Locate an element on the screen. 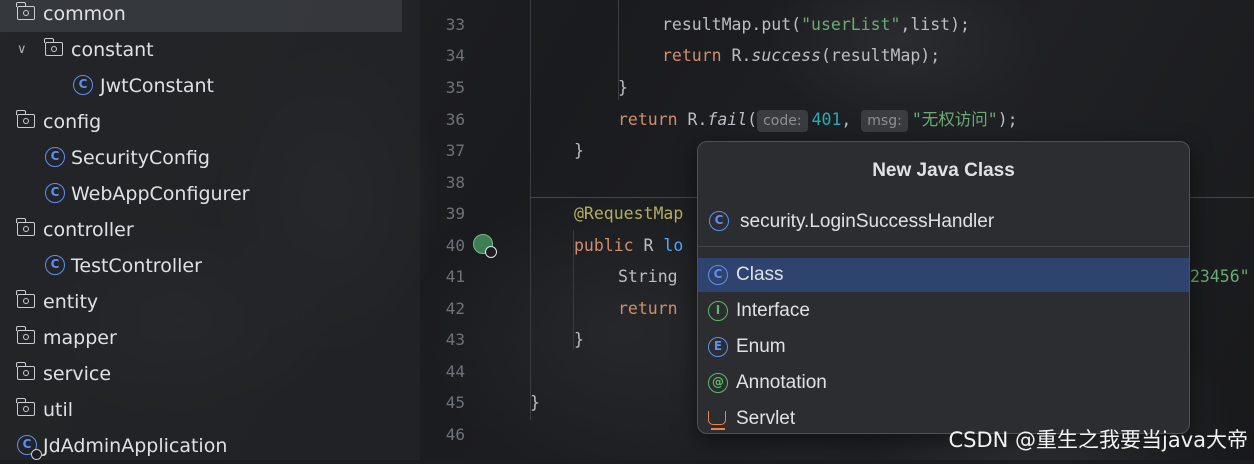 This screenshot has height=464, width=1254. code-token: , is located at coordinates (846, 119).